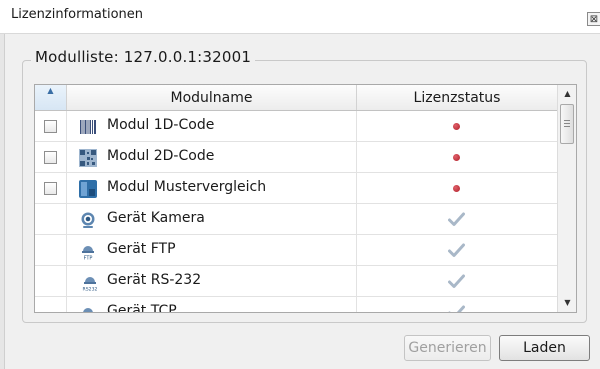 Image resolution: width=600 pixels, height=369 pixels. What do you see at coordinates (457, 97) in the screenshot?
I see `column-header-license-status: Lizenzstatus` at bounding box center [457, 97].